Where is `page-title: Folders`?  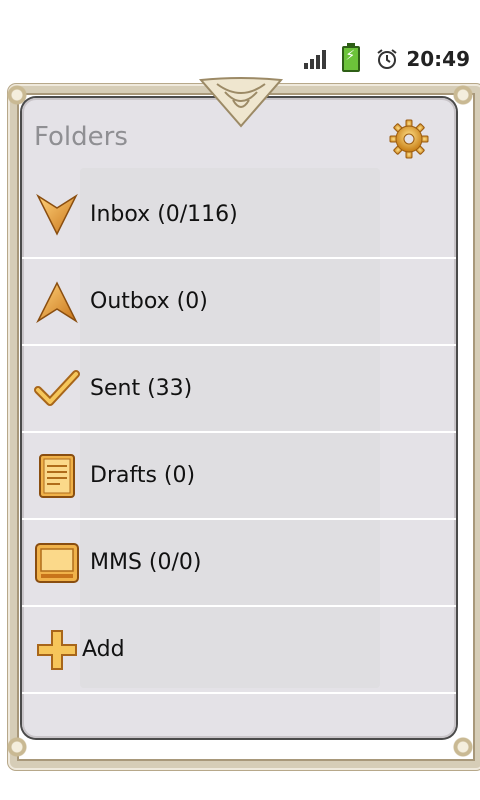 page-title: Folders is located at coordinates (81, 137).